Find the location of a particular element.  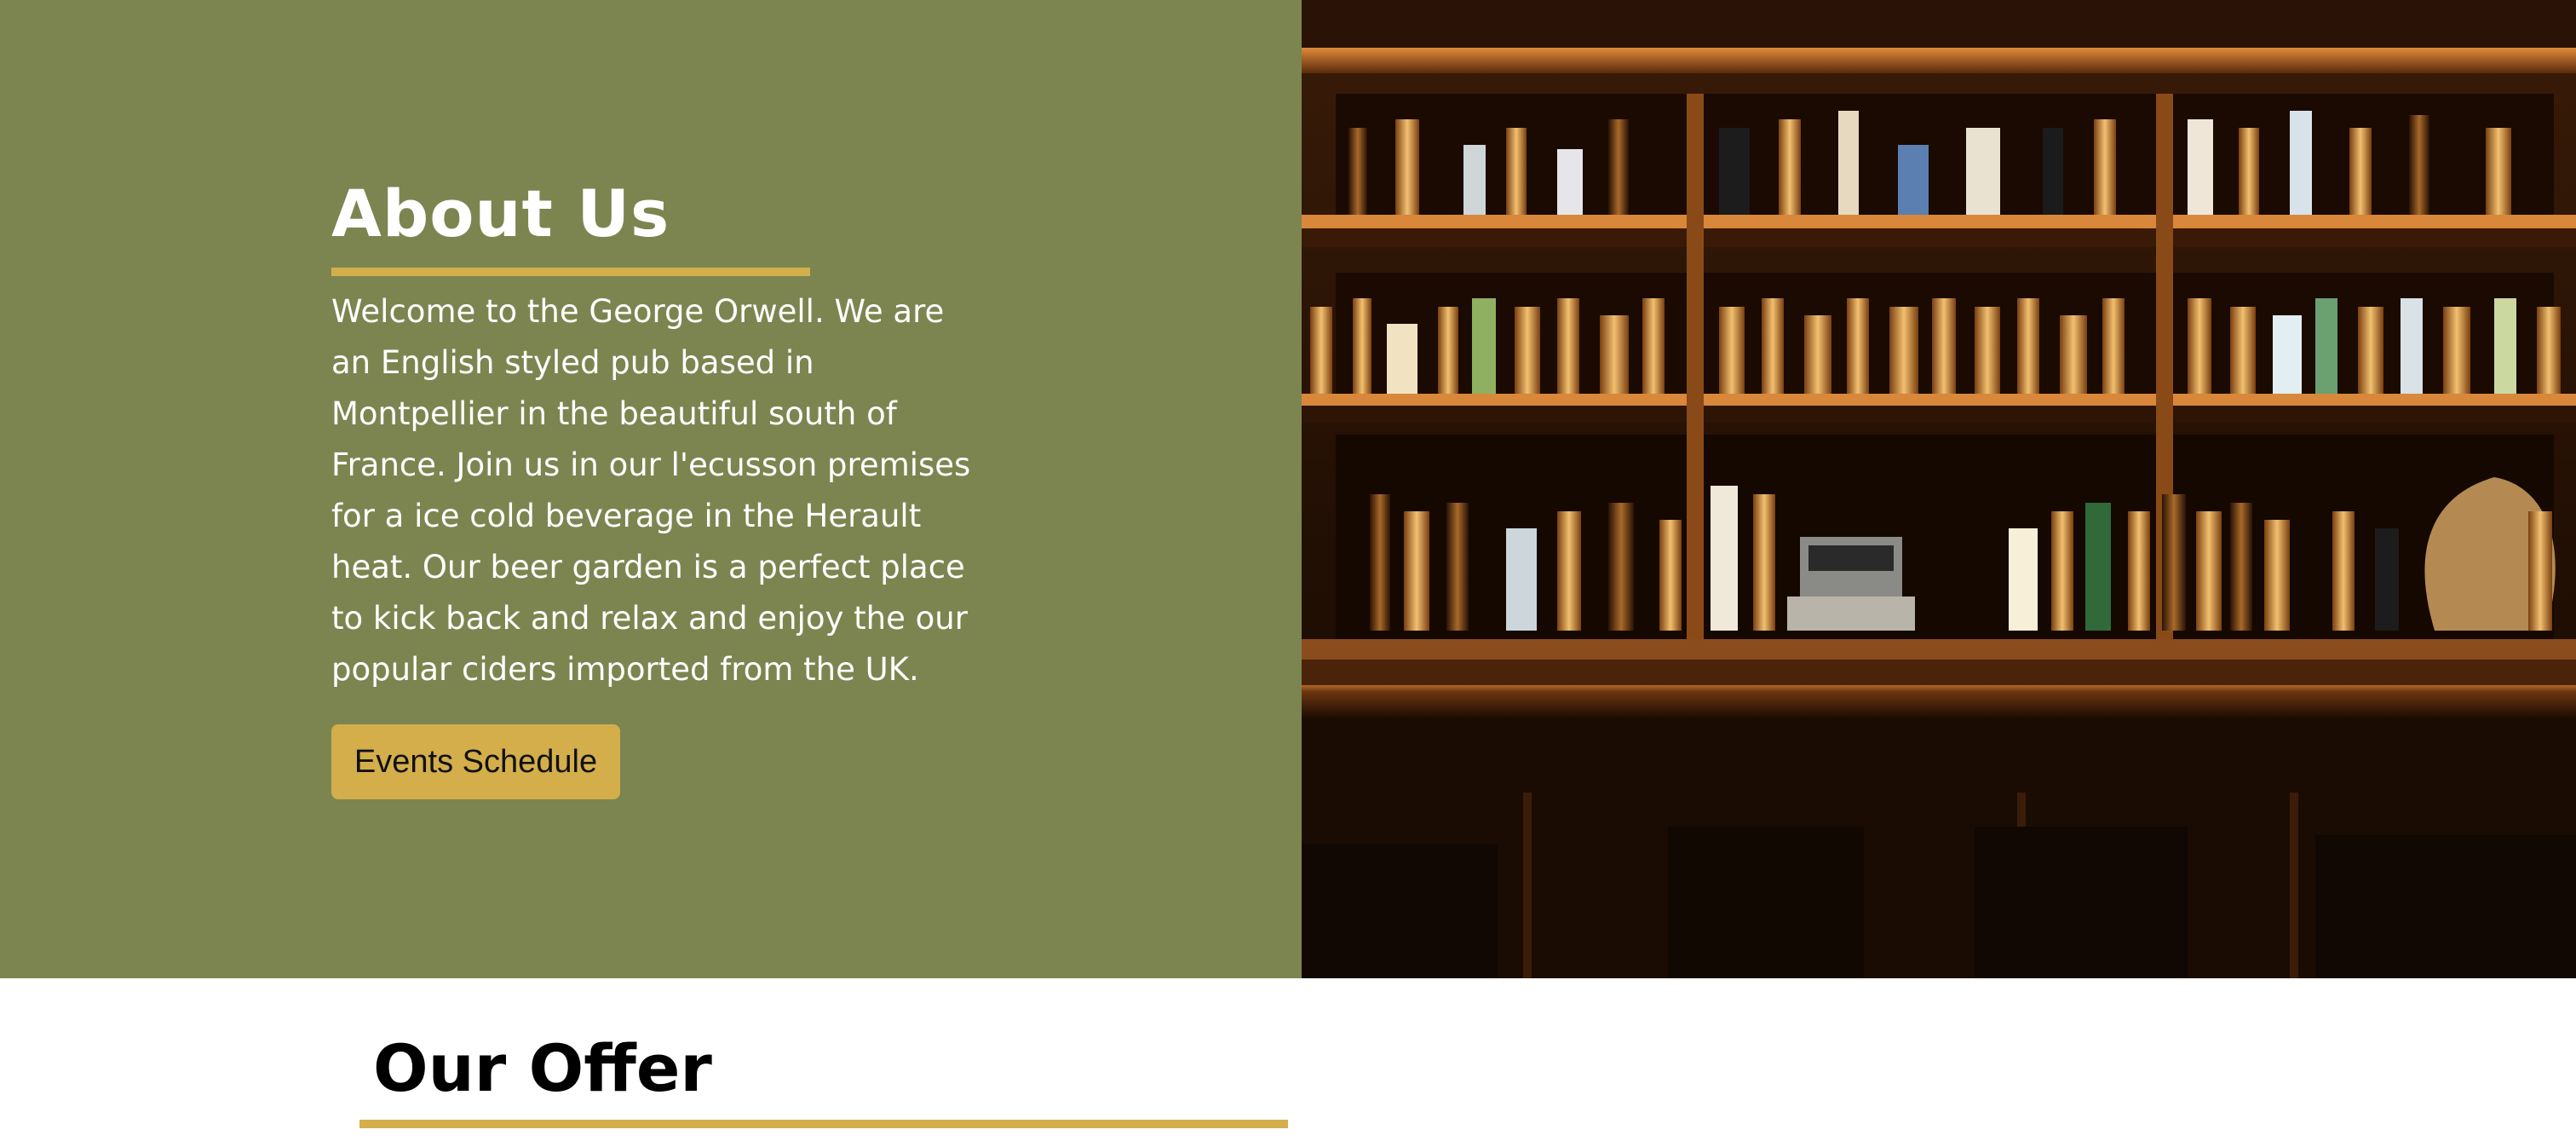

about-title-underline is located at coordinates (570, 272).